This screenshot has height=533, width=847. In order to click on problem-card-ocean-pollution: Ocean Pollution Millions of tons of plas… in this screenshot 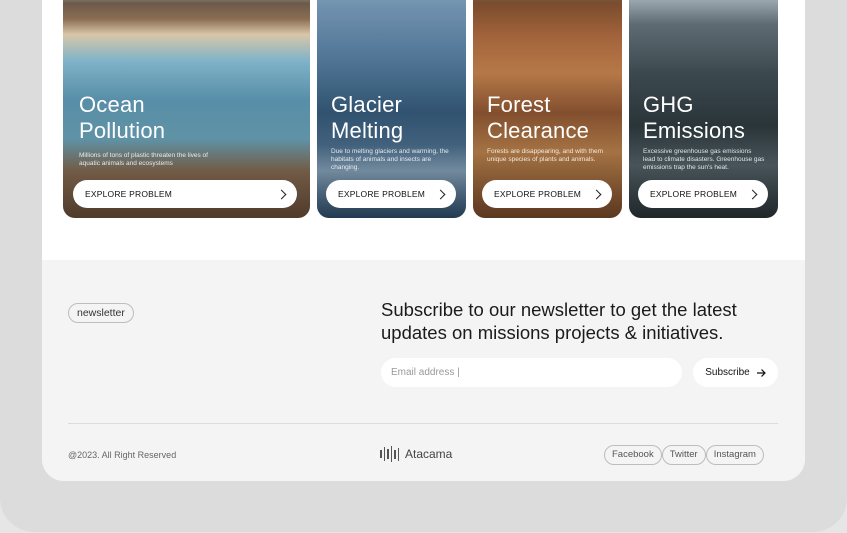, I will do `click(186, 109)`.